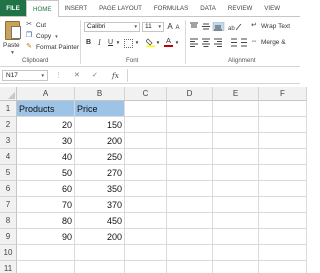  Describe the element at coordinates (8, 94) in the screenshot. I see `select-all-button` at that location.